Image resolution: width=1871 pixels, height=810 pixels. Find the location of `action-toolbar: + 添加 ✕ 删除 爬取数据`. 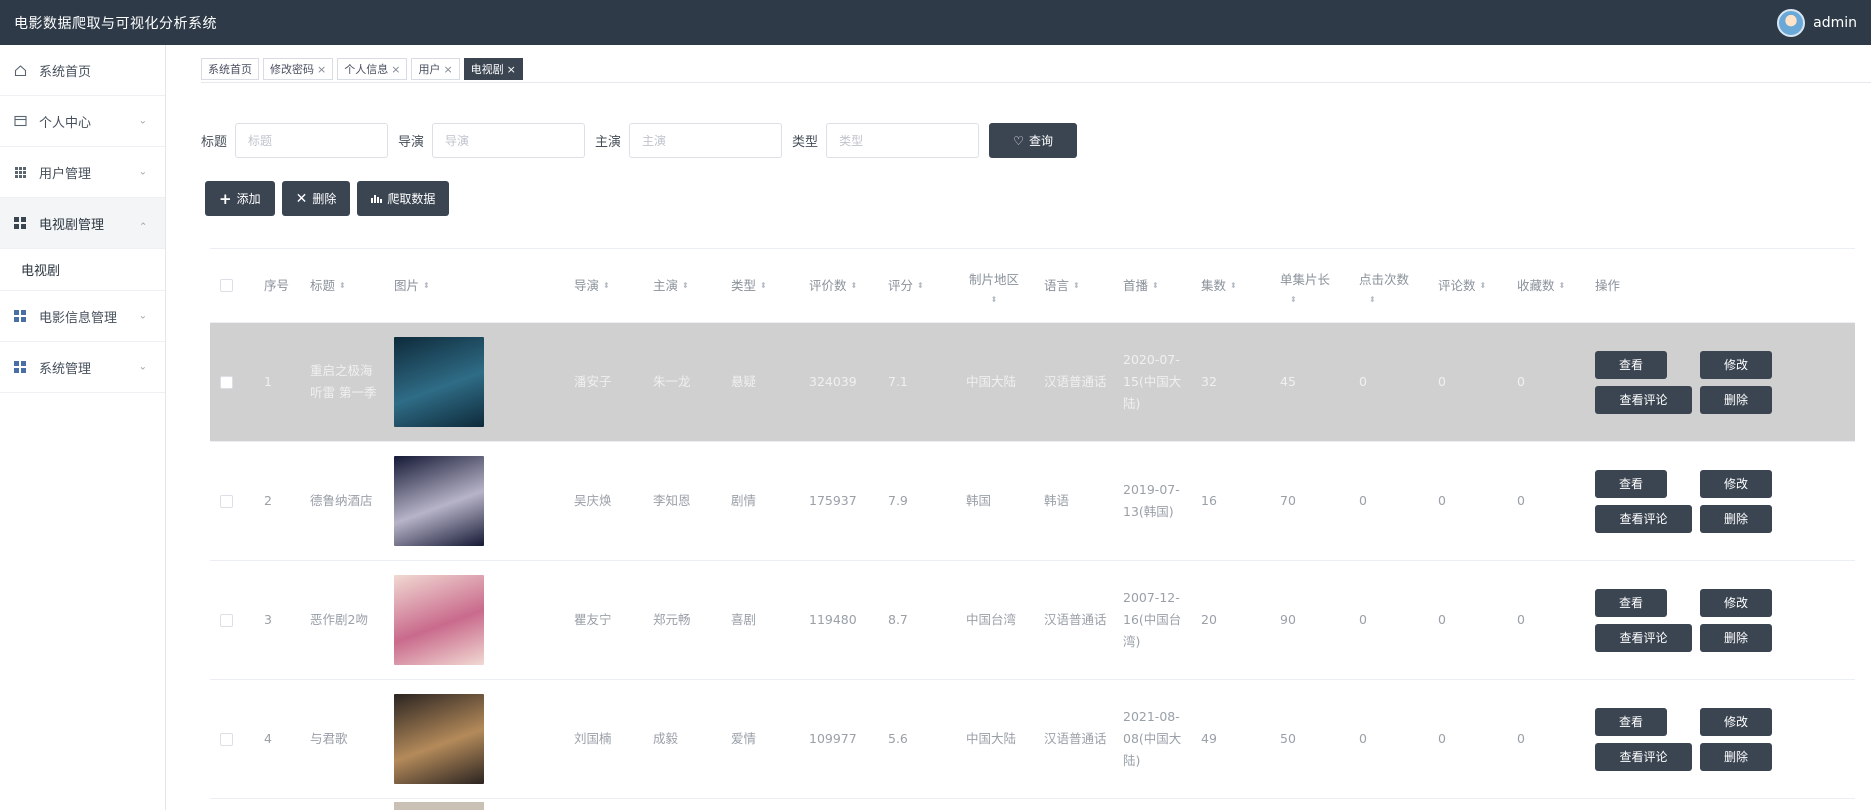

action-toolbar: + 添加 ✕ 删除 爬取数据 is located at coordinates (327, 198).